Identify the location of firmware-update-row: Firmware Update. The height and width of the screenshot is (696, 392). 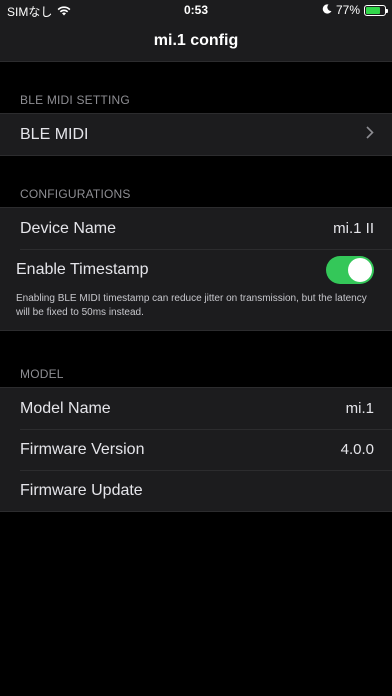
(196, 490).